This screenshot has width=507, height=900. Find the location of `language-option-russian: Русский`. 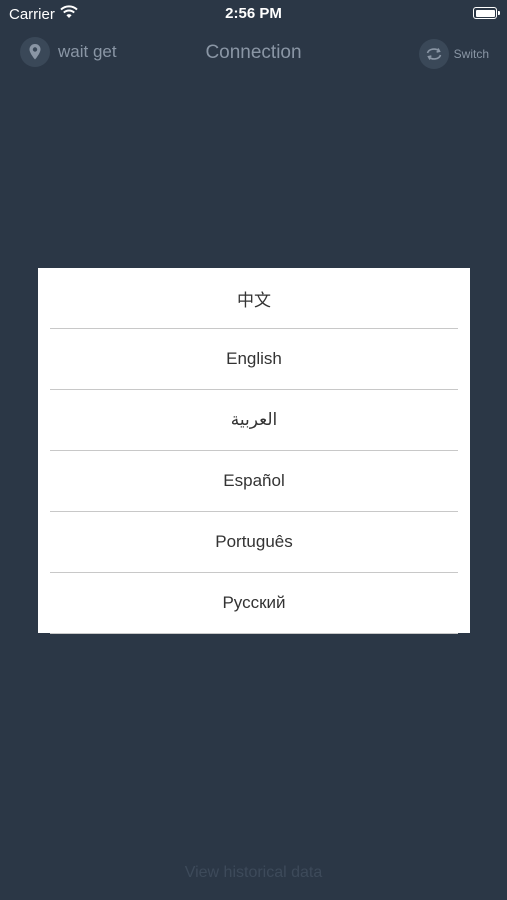

language-option-russian: Русский is located at coordinates (254, 603).